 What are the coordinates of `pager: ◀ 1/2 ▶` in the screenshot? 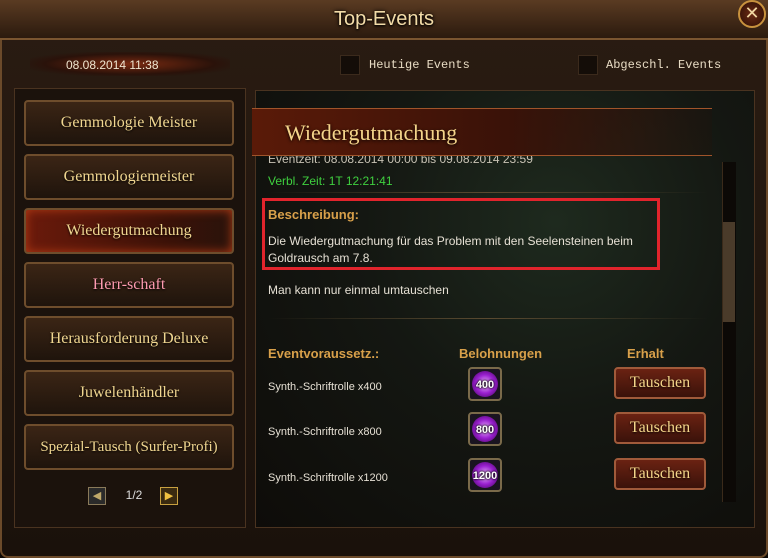 It's located at (134, 497).